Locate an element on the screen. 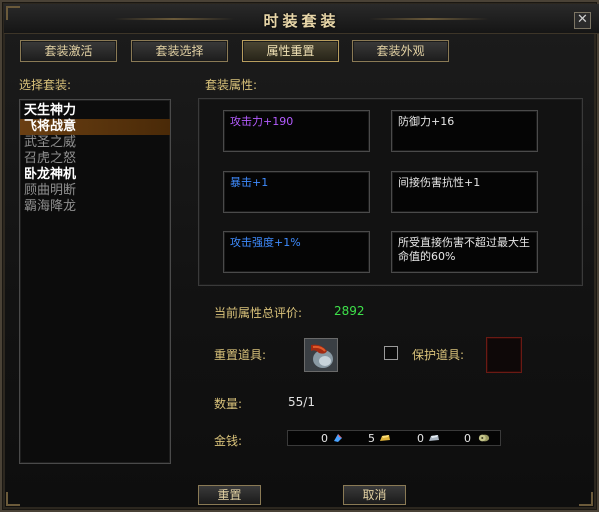 Image resolution: width=599 pixels, height=512 pixels. protect-item-checkbox is located at coordinates (391, 353).